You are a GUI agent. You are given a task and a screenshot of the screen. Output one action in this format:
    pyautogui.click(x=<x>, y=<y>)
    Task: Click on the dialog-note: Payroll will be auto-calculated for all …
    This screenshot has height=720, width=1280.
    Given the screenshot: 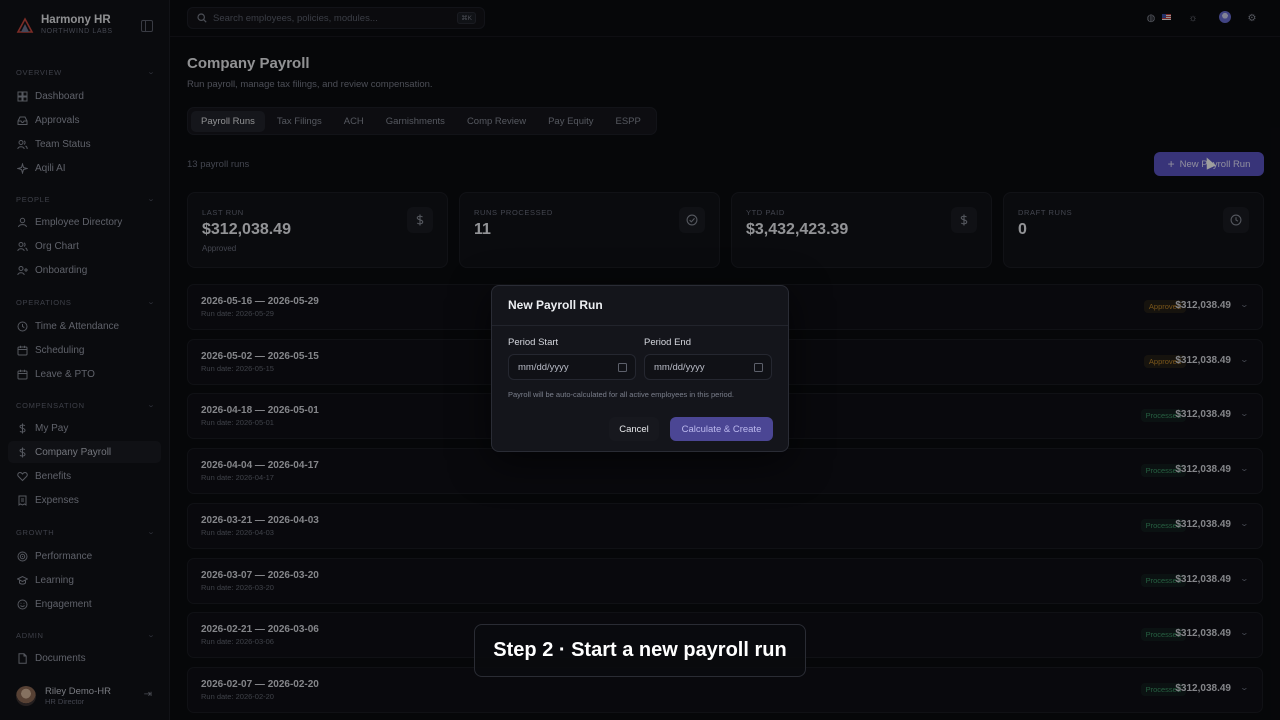 What is the action you would take?
    pyautogui.click(x=621, y=394)
    